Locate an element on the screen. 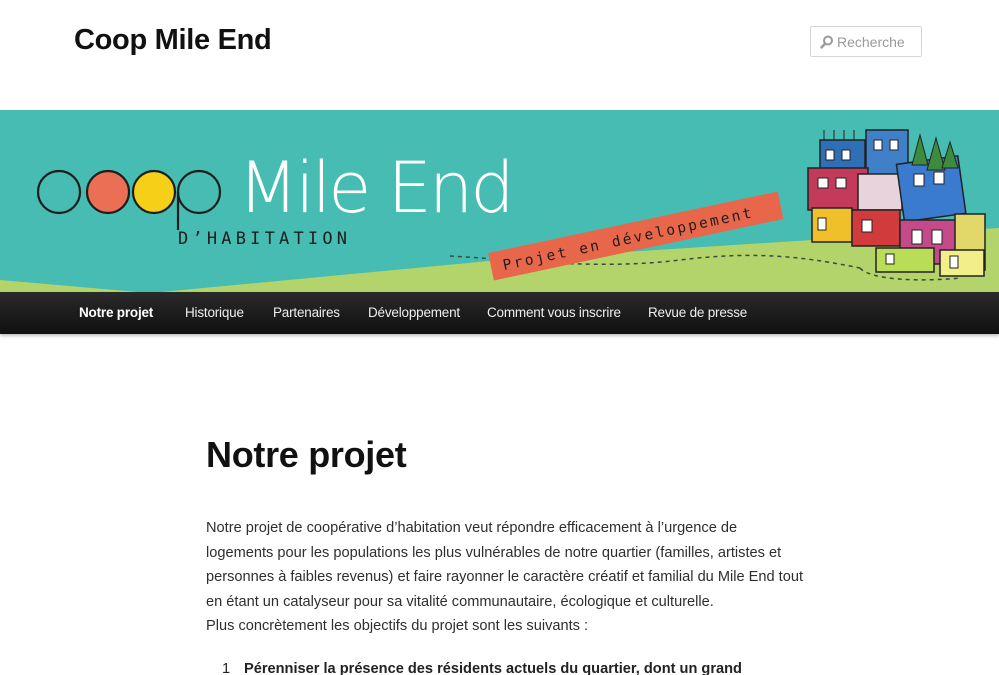  page-title: Notre projet is located at coordinates (306, 454).